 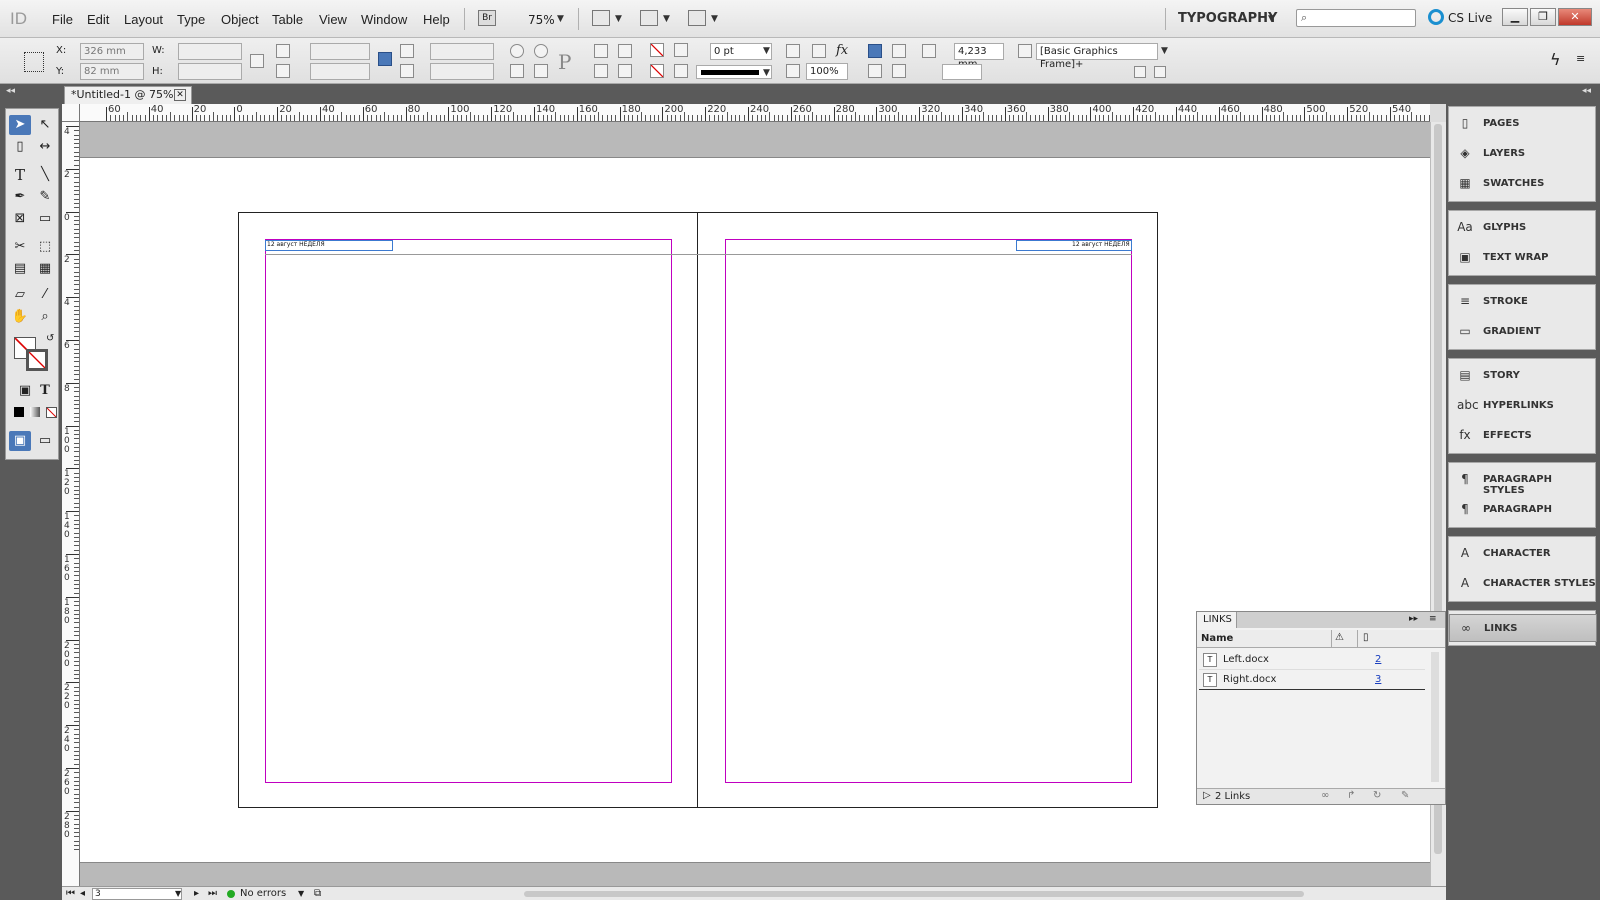 What do you see at coordinates (1523, 376) in the screenshot?
I see `panel-story: ▤ STORY` at bounding box center [1523, 376].